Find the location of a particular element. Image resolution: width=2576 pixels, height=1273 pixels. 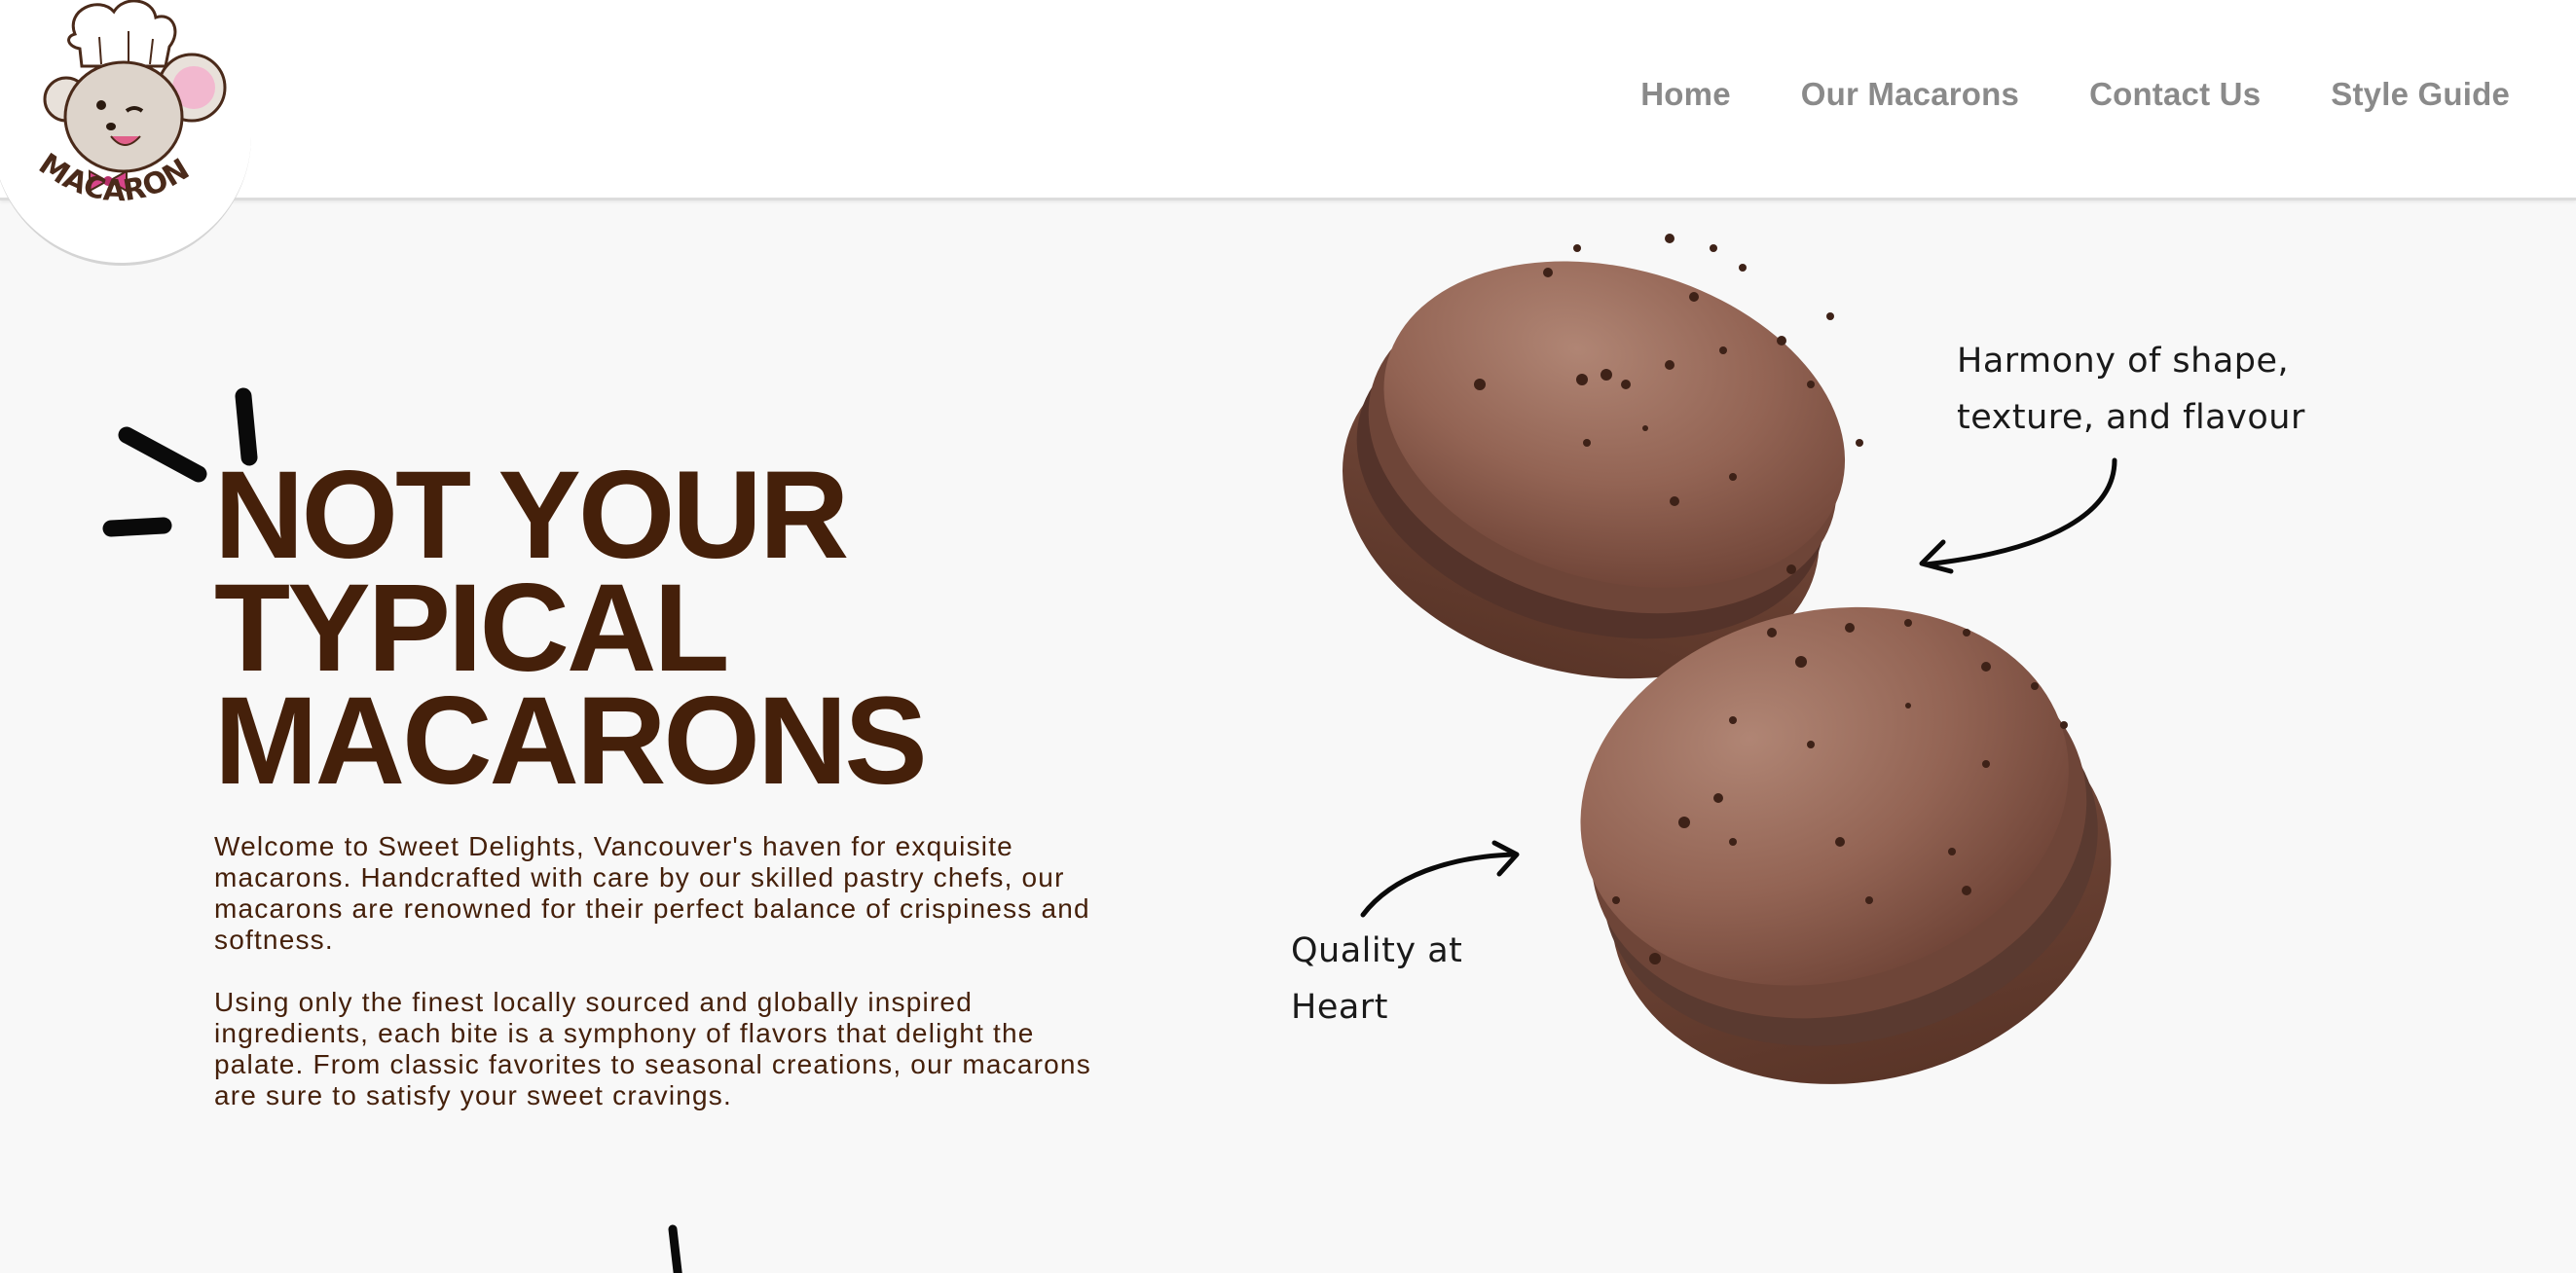

logo-badge: MACARON is located at coordinates (125, 133).